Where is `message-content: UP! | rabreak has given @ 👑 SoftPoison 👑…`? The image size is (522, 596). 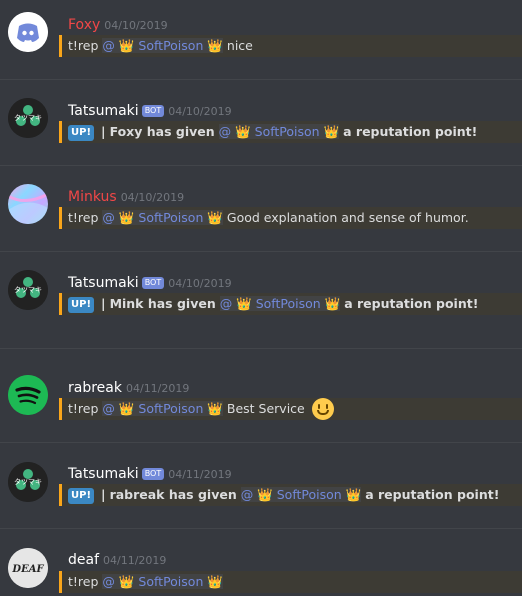
message-content: UP! | rabreak has given @ 👑 SoftPoison 👑… is located at coordinates (290, 495).